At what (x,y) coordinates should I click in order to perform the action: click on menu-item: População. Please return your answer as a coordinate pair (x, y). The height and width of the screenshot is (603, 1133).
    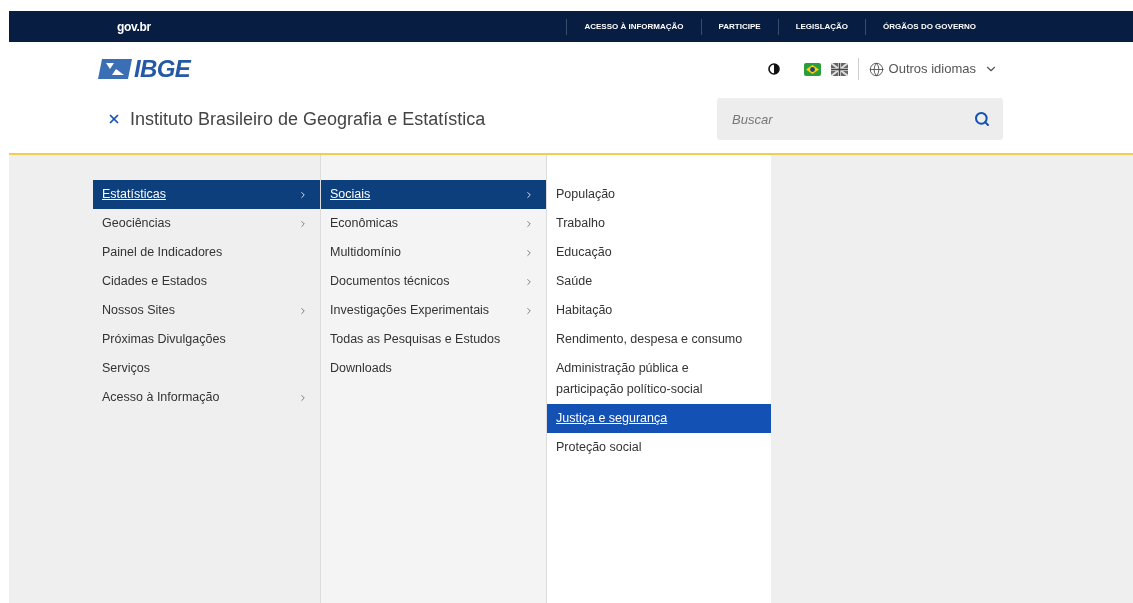
    Looking at the image, I should click on (659, 194).